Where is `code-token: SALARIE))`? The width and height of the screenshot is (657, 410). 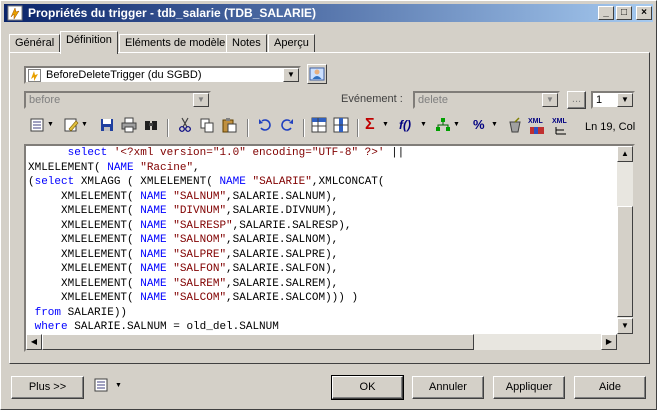
code-token: SALARIE)) is located at coordinates (94, 312).